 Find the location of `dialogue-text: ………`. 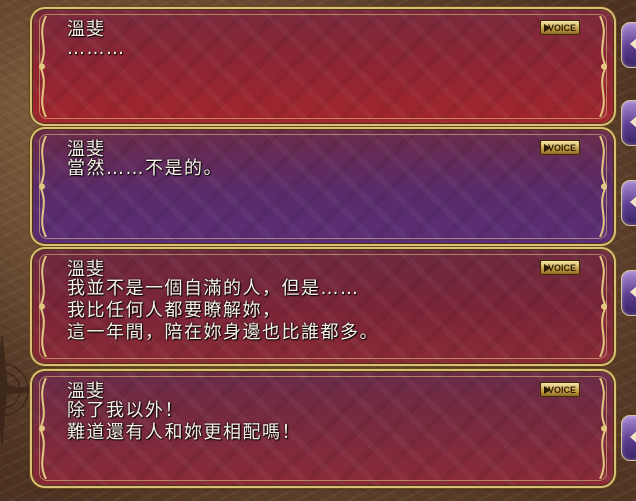

dialogue-text: ……… is located at coordinates (96, 49).